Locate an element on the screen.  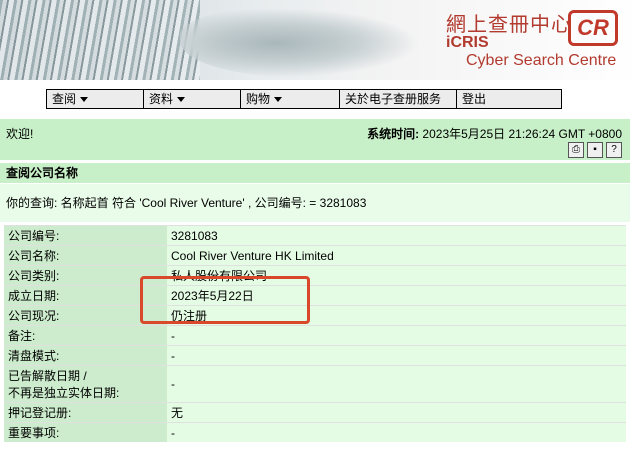
nav-item-label: 登出 is located at coordinates (474, 99).